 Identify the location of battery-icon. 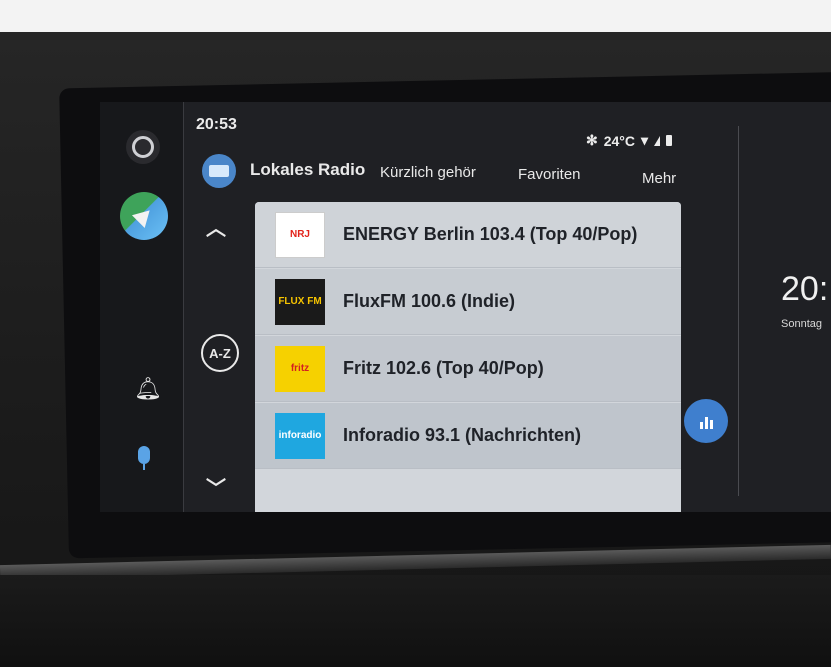
(669, 140).